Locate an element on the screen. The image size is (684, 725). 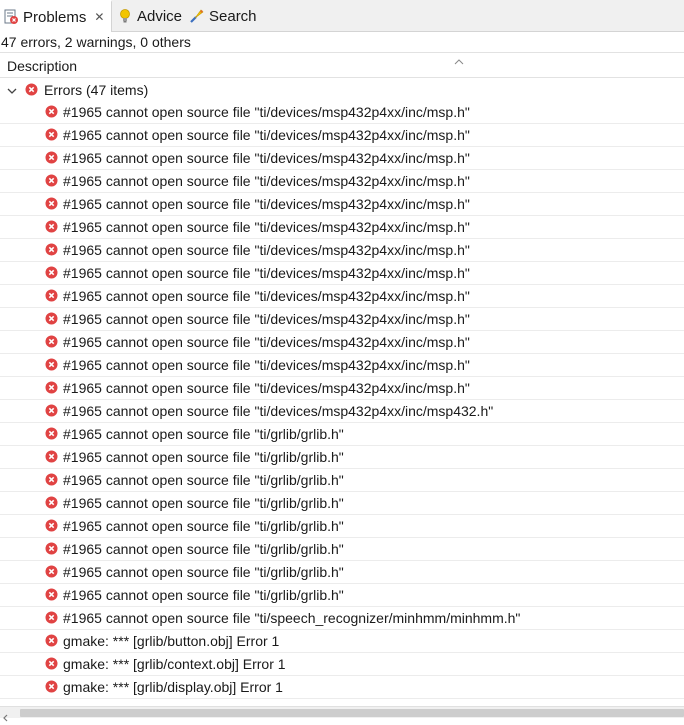
close-icon: ✕ is located at coordinates (99, 17).